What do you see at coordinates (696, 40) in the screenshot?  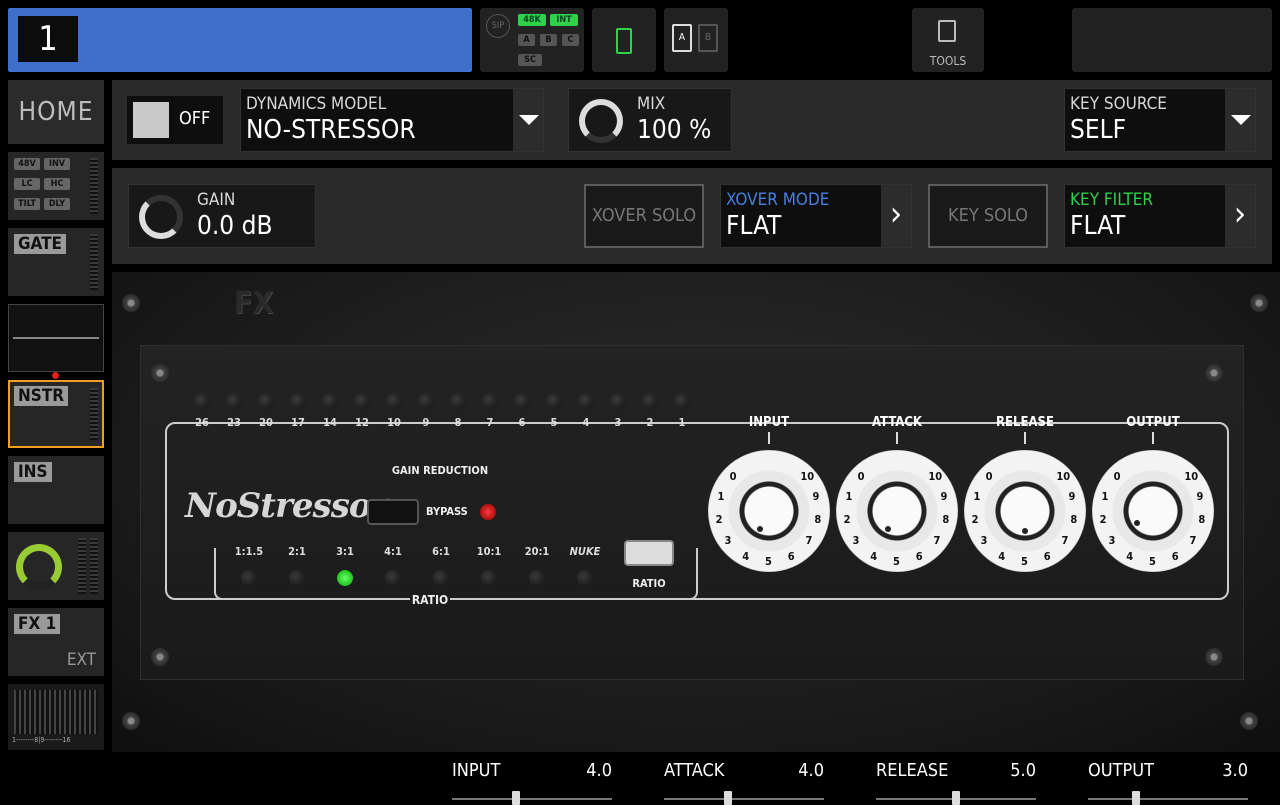 I see `card-button: A B` at bounding box center [696, 40].